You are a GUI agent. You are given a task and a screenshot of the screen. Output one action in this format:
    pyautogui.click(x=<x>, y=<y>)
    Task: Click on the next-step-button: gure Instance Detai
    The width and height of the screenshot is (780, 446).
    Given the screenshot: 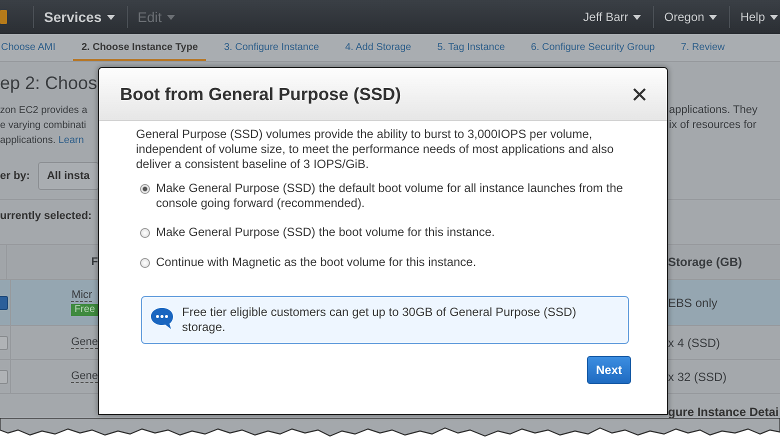 What is the action you would take?
    pyautogui.click(x=723, y=412)
    